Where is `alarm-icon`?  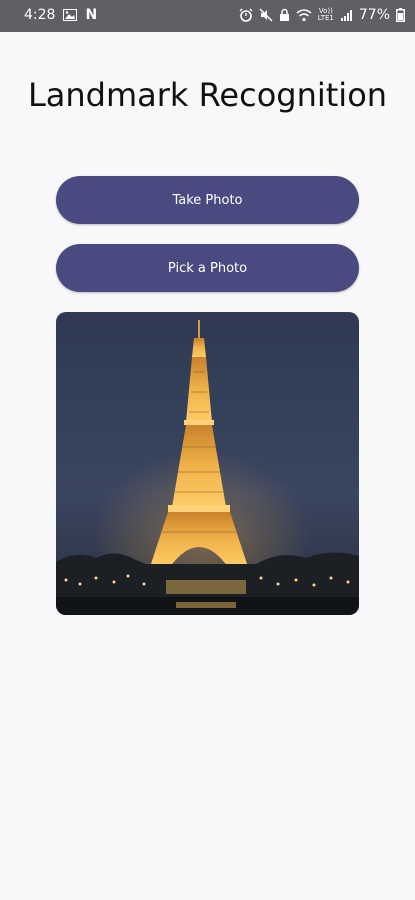 alarm-icon is located at coordinates (246, 15).